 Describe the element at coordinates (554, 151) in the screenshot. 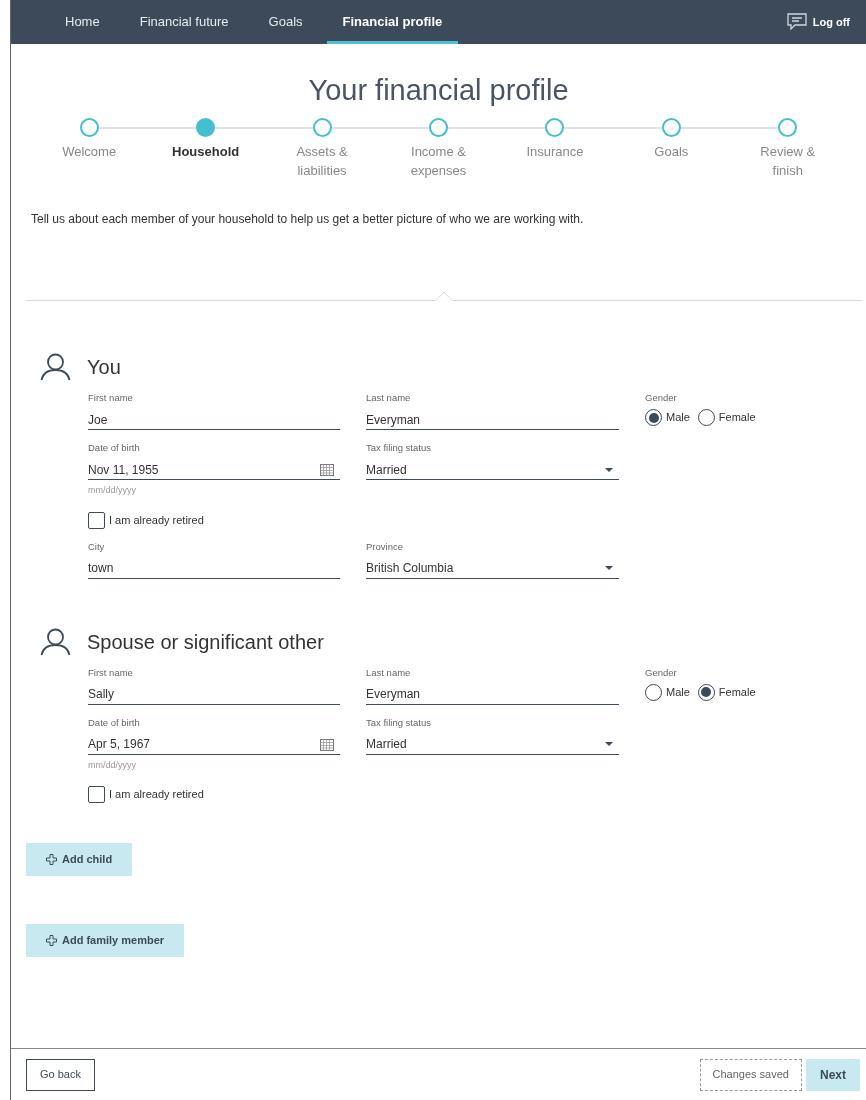

I see `step-label: Insurance` at that location.